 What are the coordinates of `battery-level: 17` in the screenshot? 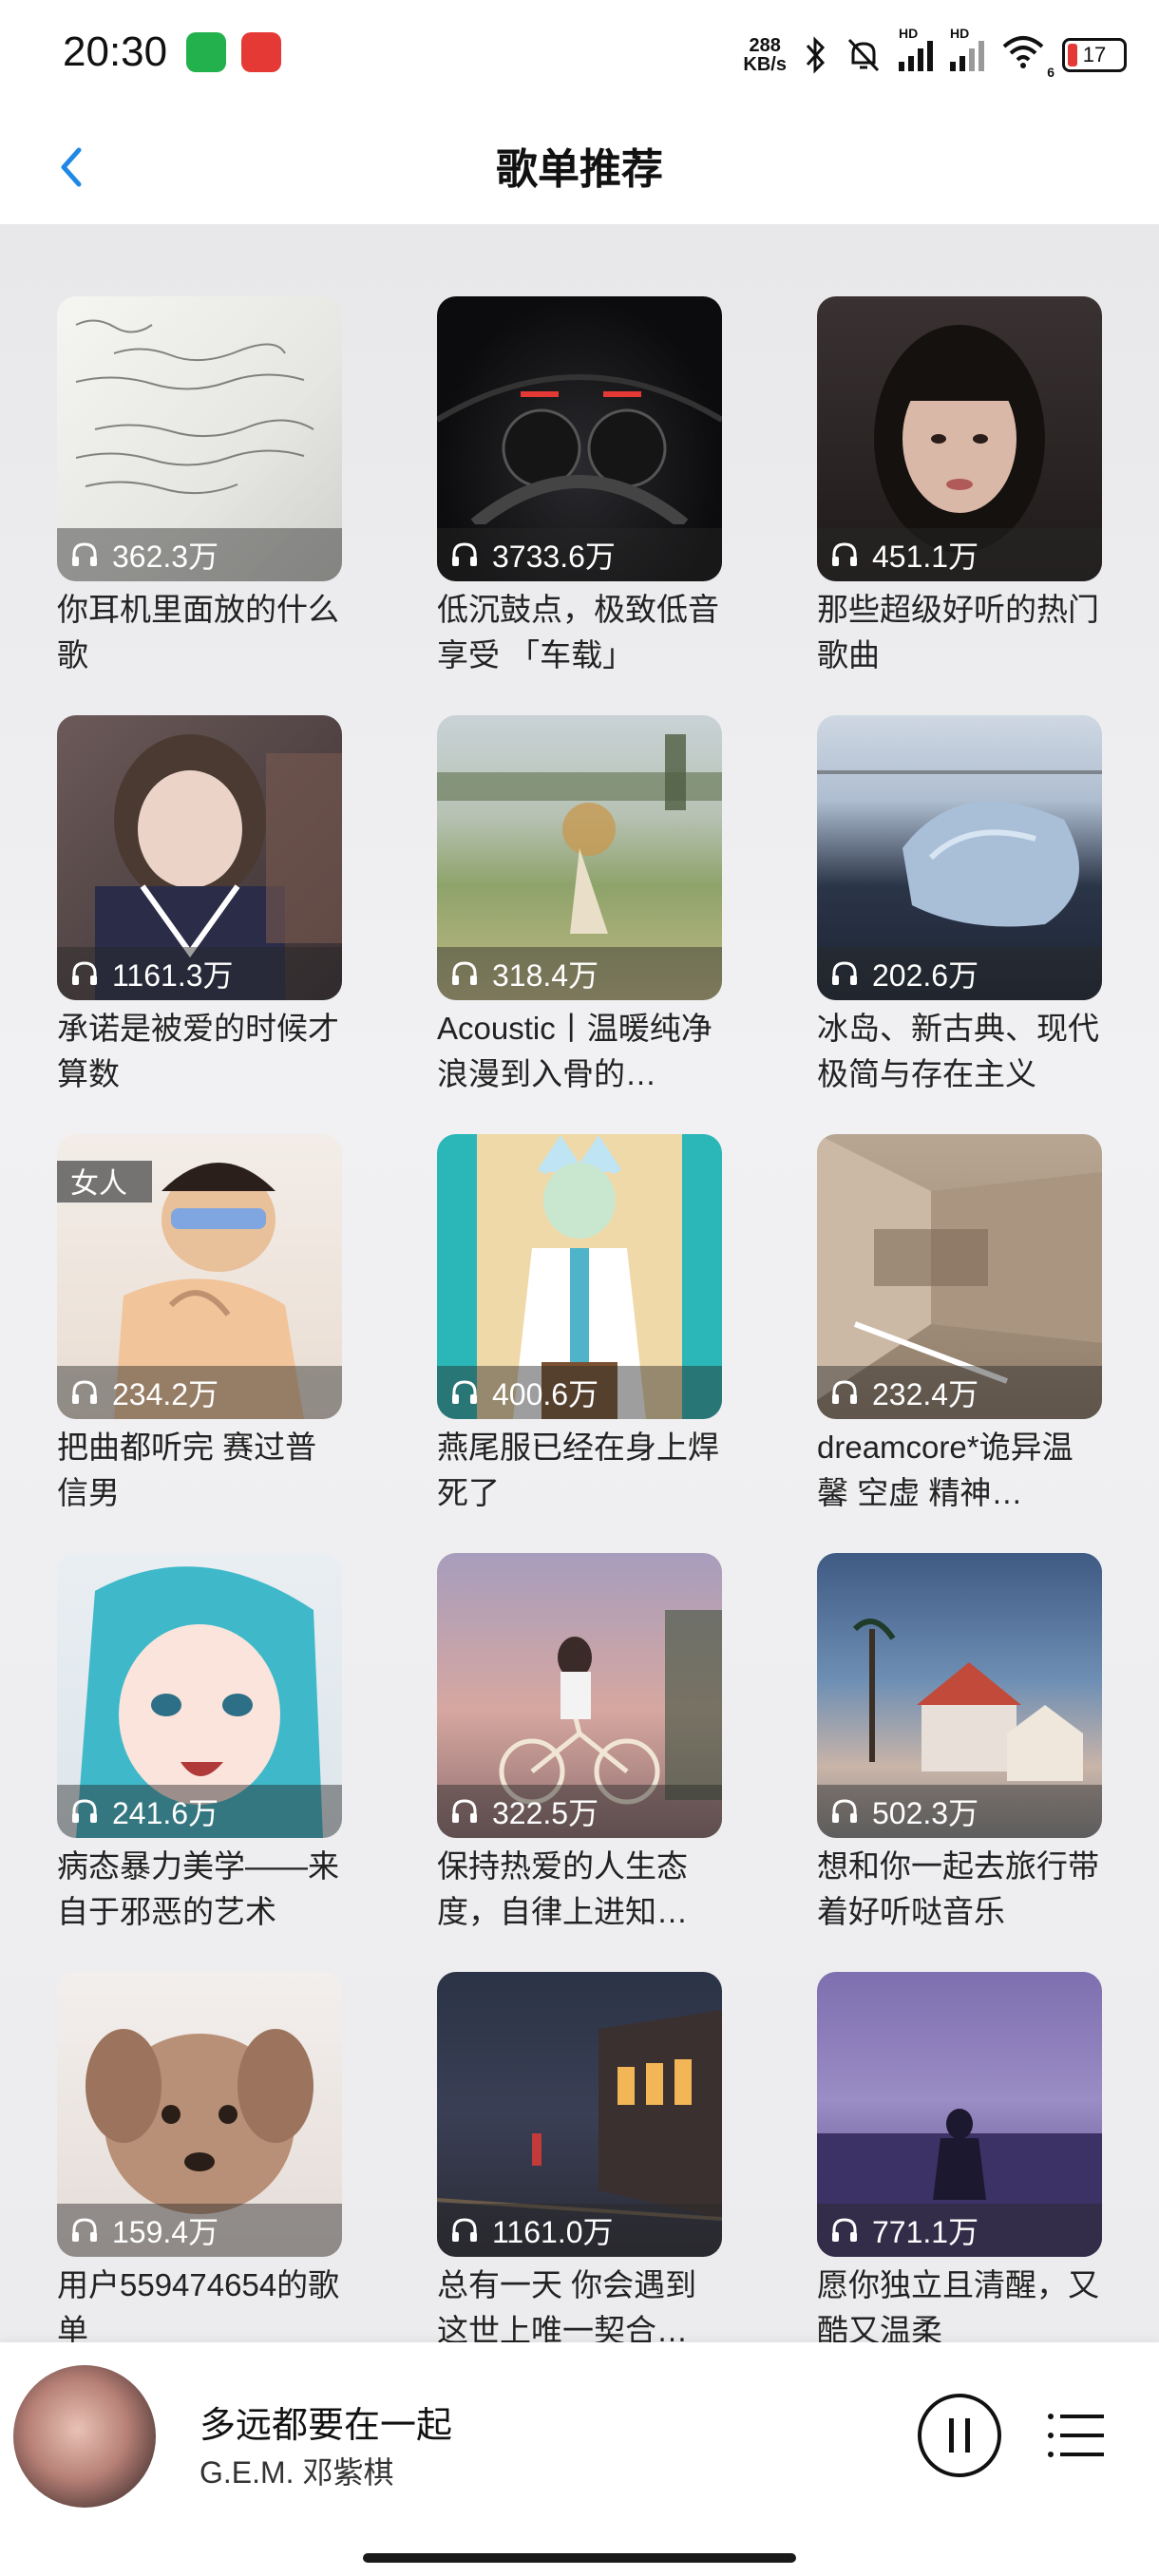 It's located at (1094, 54).